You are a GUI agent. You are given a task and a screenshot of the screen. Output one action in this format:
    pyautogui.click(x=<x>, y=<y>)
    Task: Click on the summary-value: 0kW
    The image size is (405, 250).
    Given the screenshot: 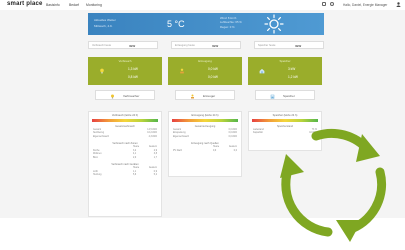 What is the action you would take?
    pyautogui.click(x=215, y=46)
    